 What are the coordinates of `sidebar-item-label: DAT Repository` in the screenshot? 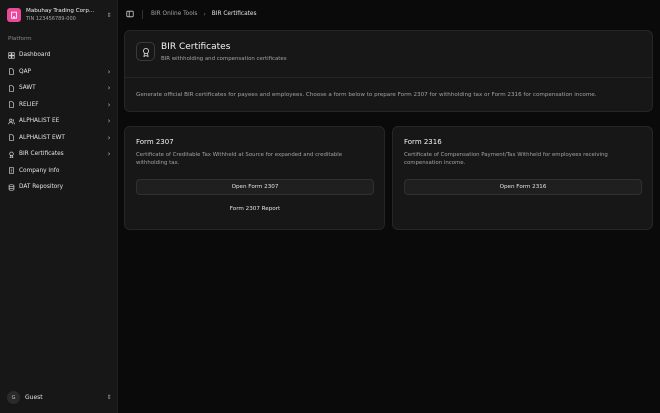 It's located at (41, 187).